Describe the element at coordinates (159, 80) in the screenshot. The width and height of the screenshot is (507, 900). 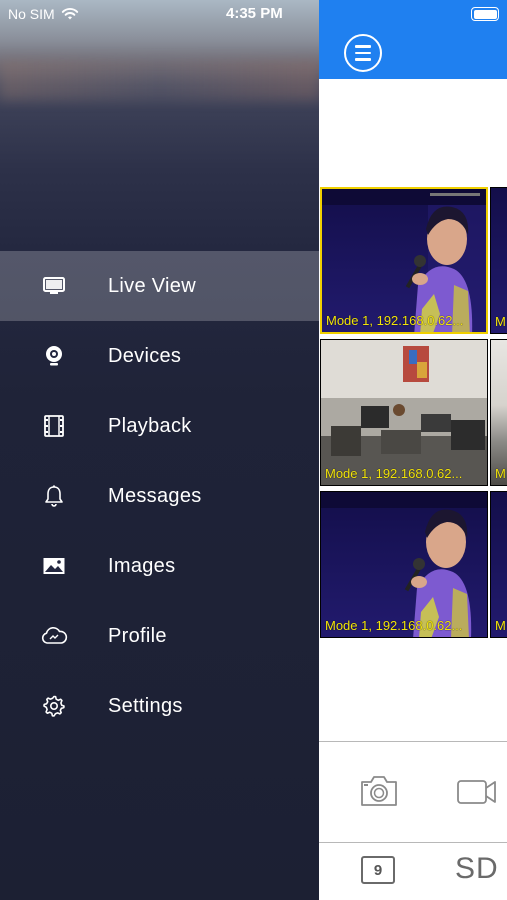
I see `drawer-background-image` at that location.